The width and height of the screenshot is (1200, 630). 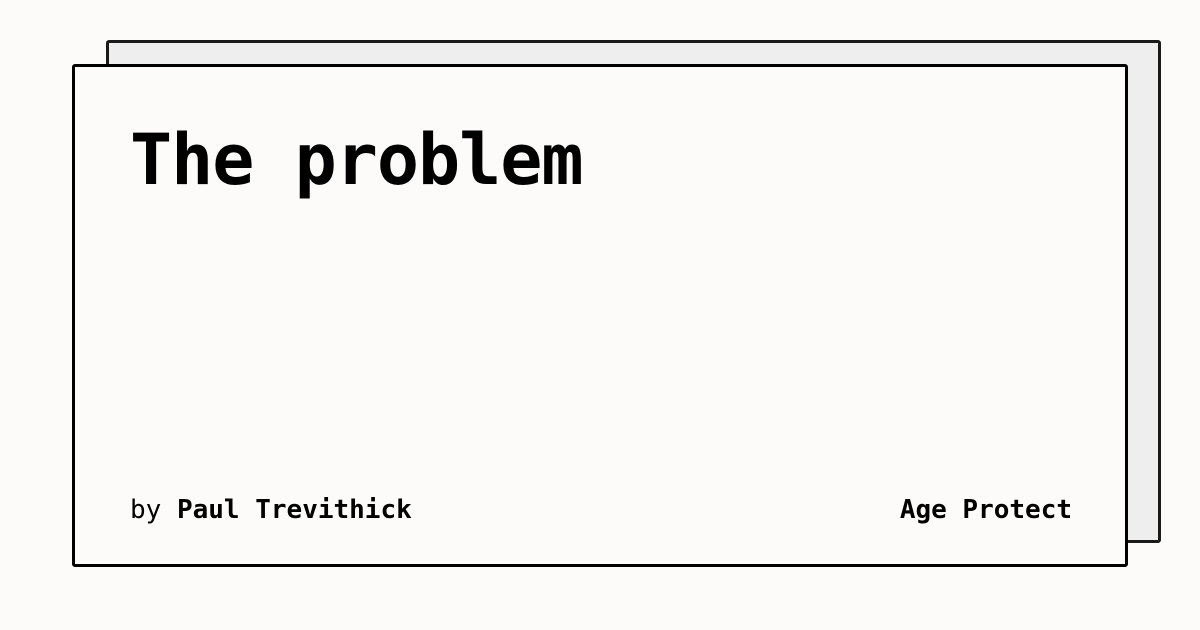 I want to click on byline-prefix: by, so click(x=146, y=510).